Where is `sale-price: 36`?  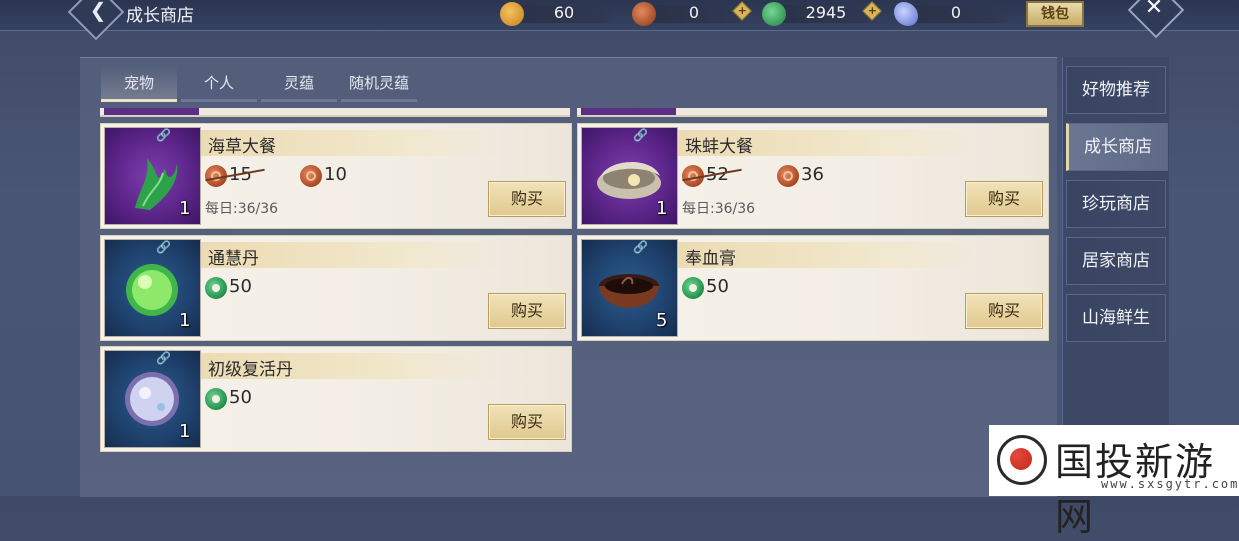 sale-price: 36 is located at coordinates (812, 176).